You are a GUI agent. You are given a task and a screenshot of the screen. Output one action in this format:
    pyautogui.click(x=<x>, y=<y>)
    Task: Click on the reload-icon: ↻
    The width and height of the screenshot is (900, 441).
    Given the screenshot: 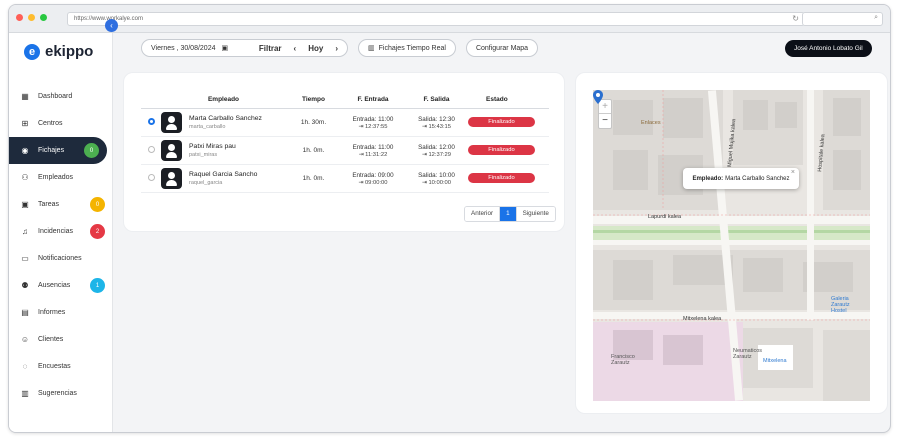 What is the action you would take?
    pyautogui.click(x=795, y=19)
    